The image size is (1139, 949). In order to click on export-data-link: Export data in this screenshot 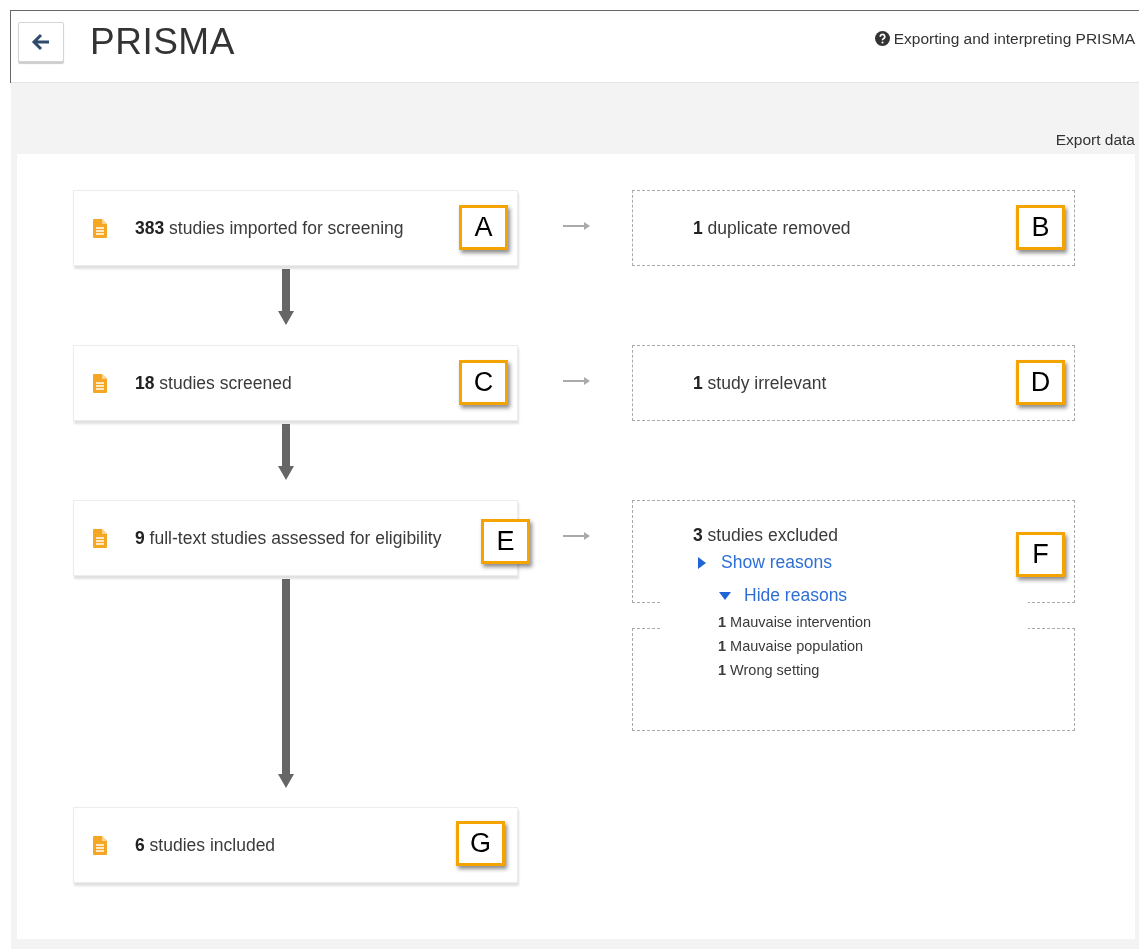, I will do `click(1095, 139)`.